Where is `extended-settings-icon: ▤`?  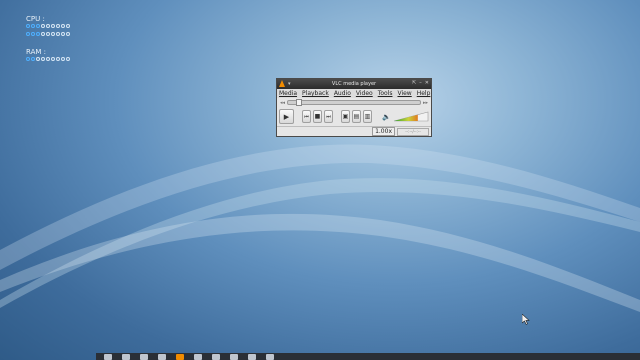
extended-settings-icon: ▤ is located at coordinates (356, 116).